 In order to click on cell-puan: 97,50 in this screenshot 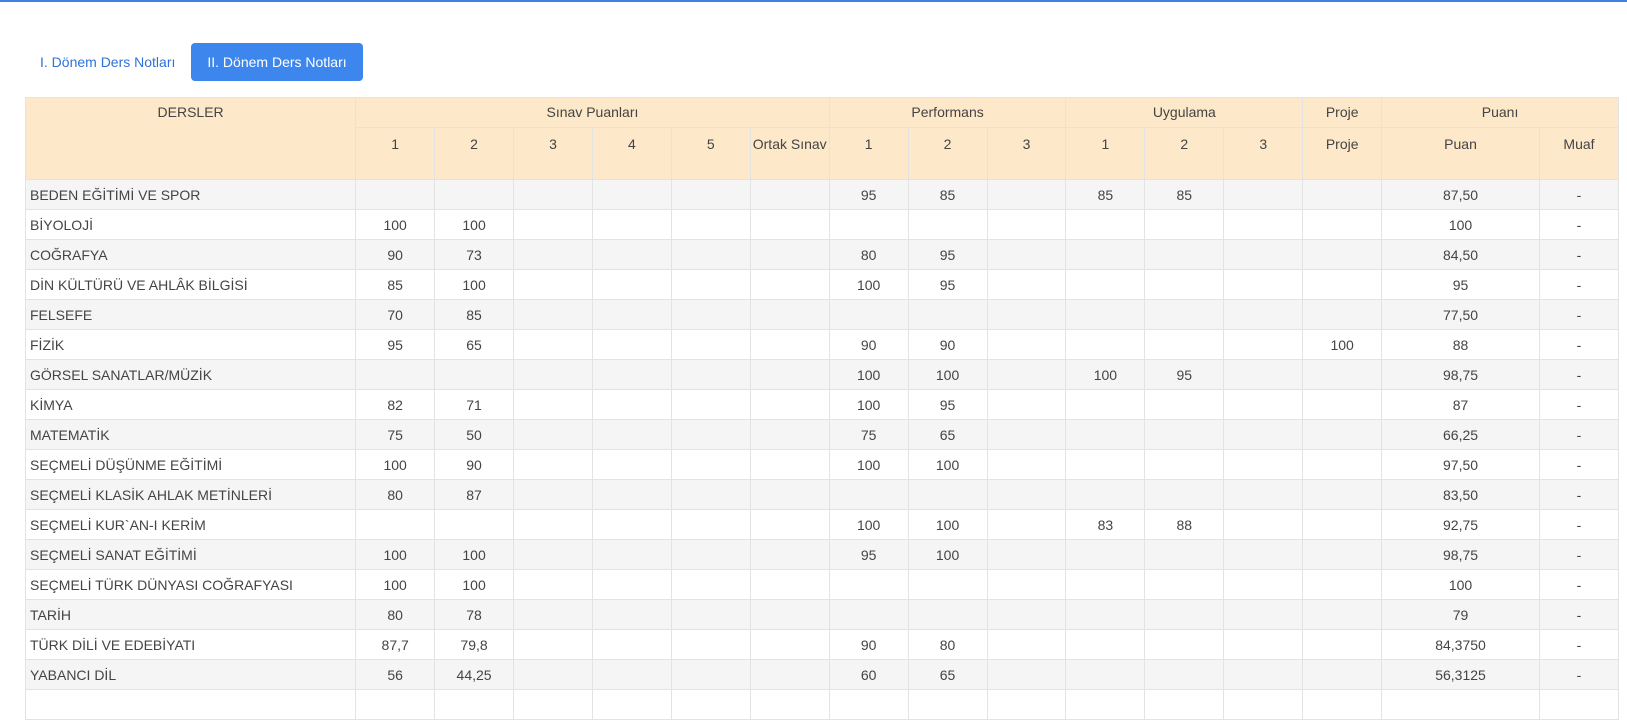, I will do `click(1460, 464)`.